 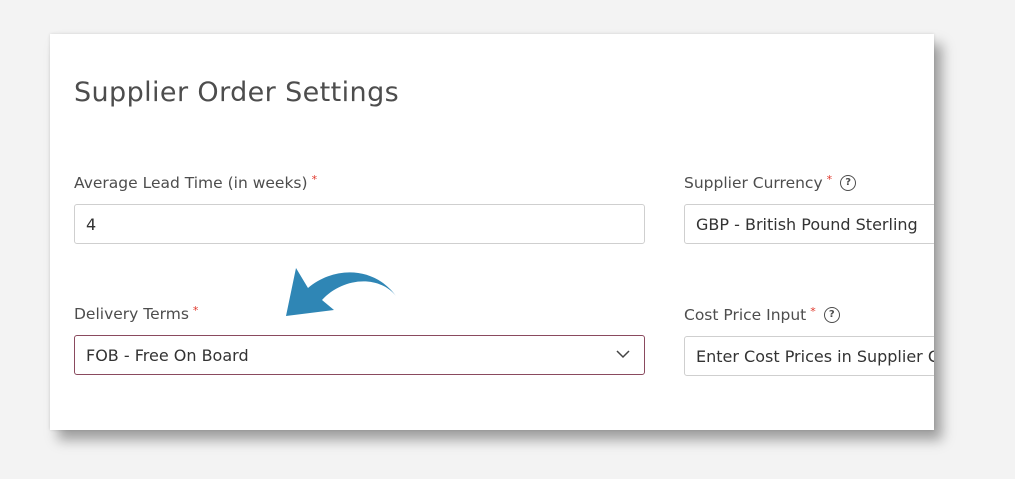 I want to click on delivery-terms-label: Delivery Terms *, so click(x=136, y=313).